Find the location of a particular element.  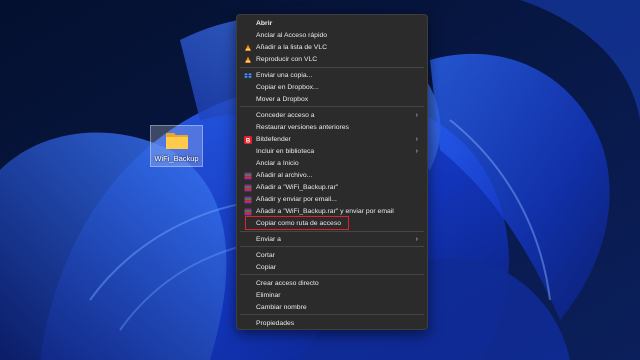

menu-item-anclar-al-acceso-rapido: Anclar al Acceso rápido is located at coordinates (332, 36).